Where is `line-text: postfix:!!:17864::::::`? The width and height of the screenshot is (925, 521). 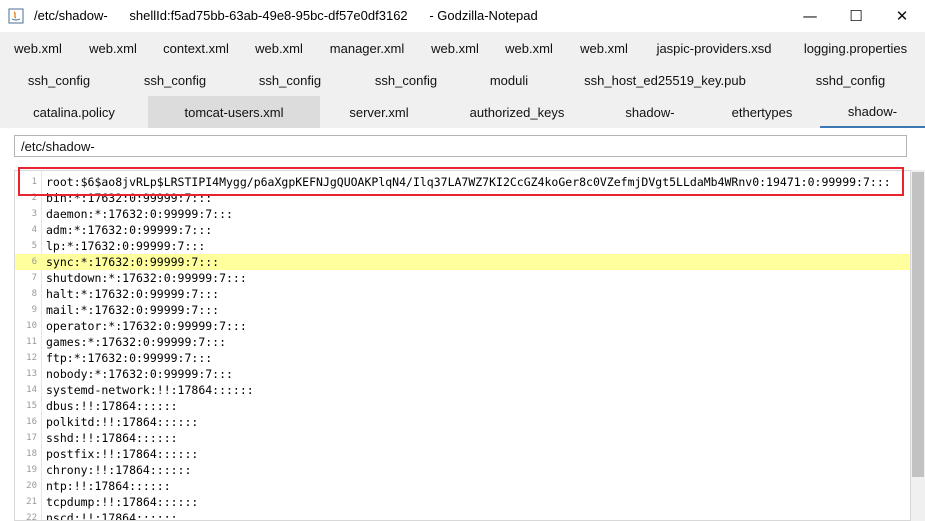
line-text: postfix:!!:17864:::::: is located at coordinates (122, 454).